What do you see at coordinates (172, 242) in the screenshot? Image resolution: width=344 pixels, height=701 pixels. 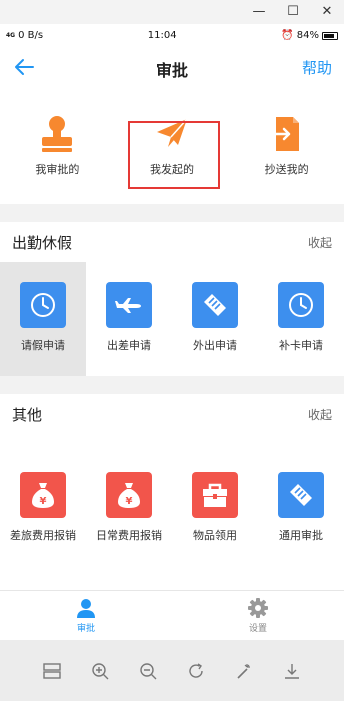 I see `section-header-attendance: 出勤休假 收起` at bounding box center [172, 242].